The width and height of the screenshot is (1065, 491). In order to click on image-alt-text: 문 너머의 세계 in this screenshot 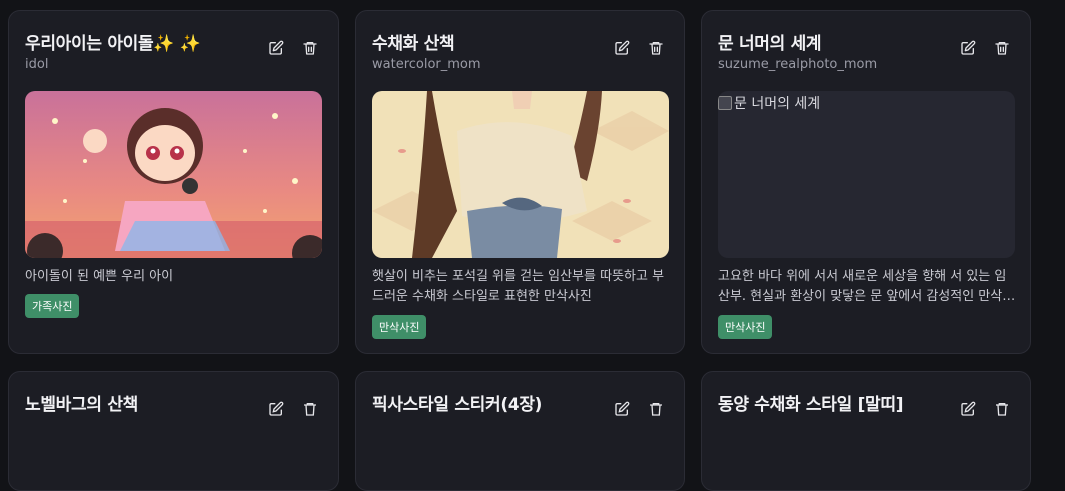, I will do `click(777, 104)`.